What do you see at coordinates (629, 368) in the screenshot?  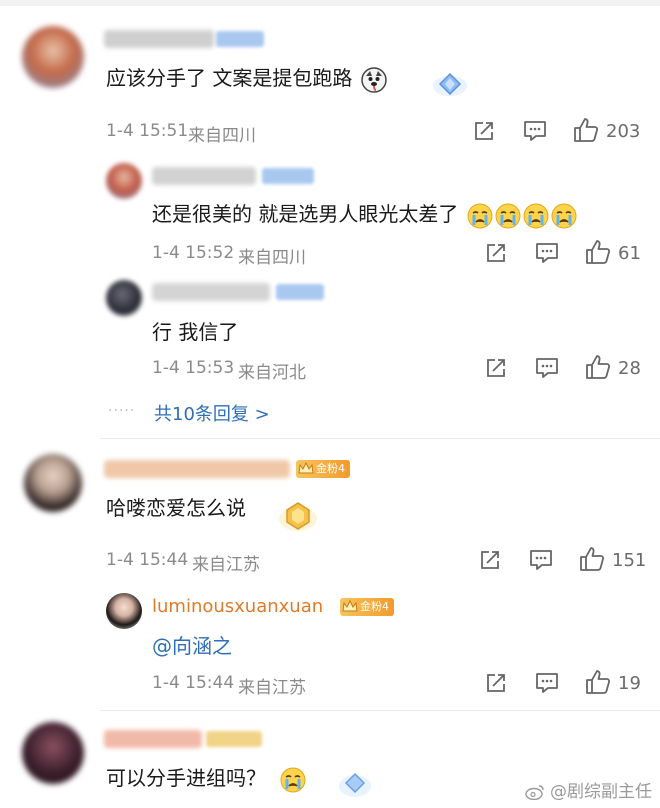 I see `like-count: 28` at bounding box center [629, 368].